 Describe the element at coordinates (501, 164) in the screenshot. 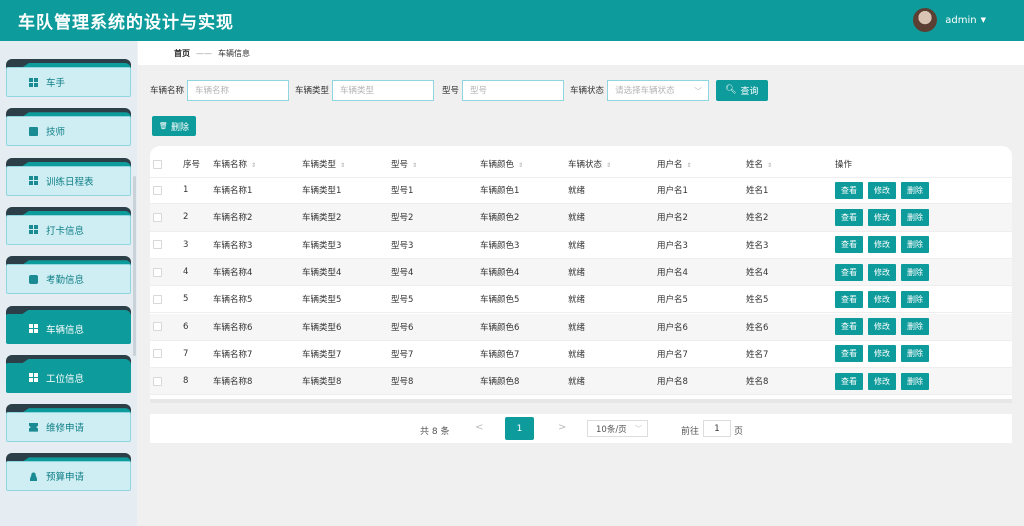

I see `column-header: 车辆颜色 ⇕` at that location.